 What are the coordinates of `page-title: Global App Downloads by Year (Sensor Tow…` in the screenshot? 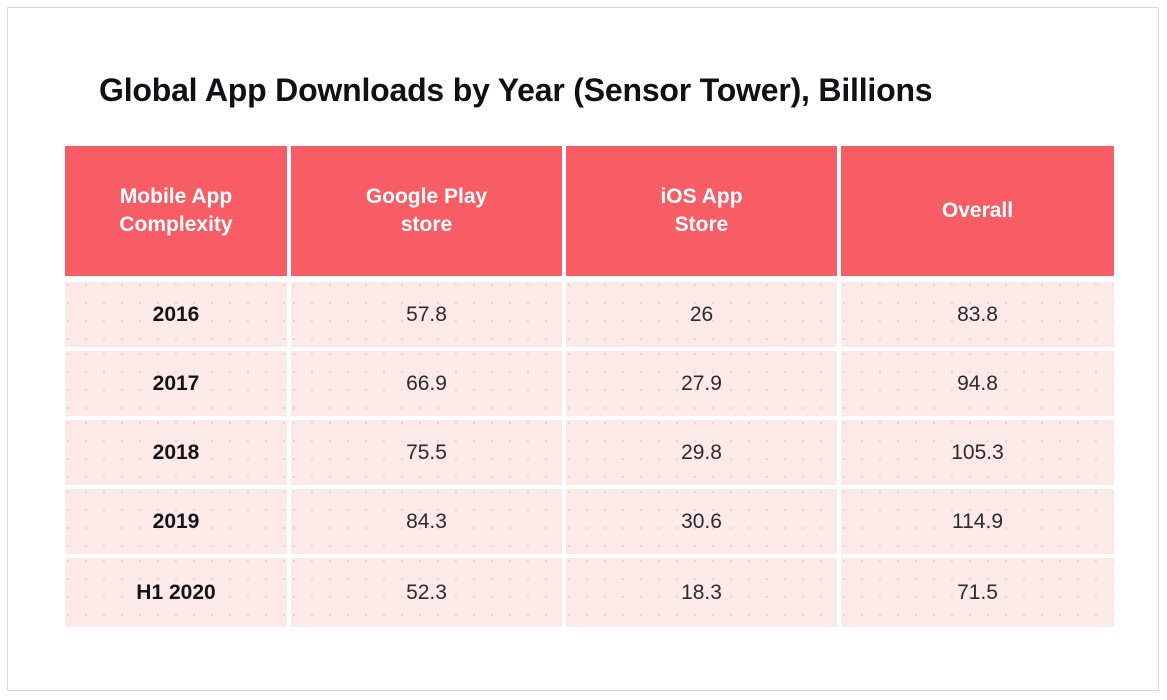 It's located at (516, 90).